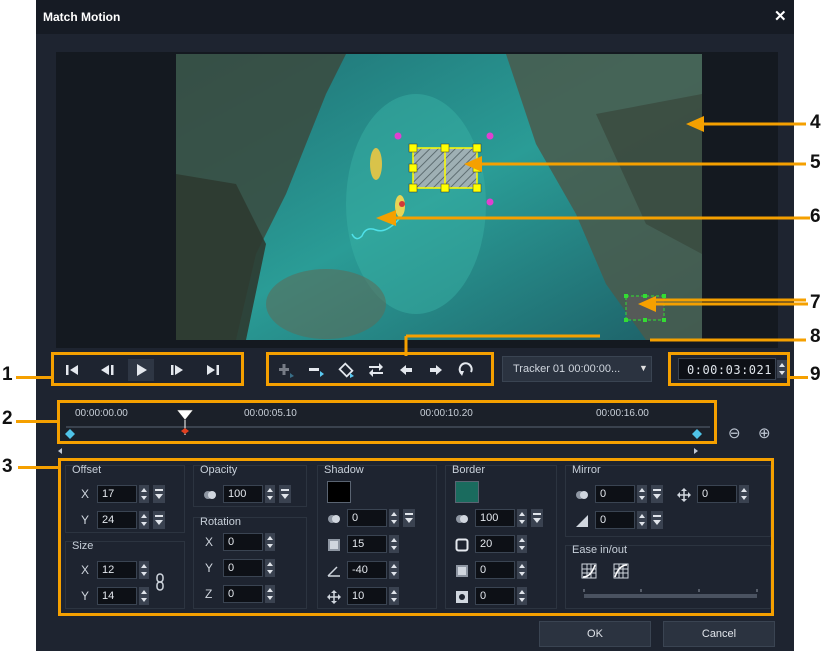 This screenshot has height=651, width=830. What do you see at coordinates (243, 568) in the screenshot?
I see `rotation-y-input: 0` at bounding box center [243, 568].